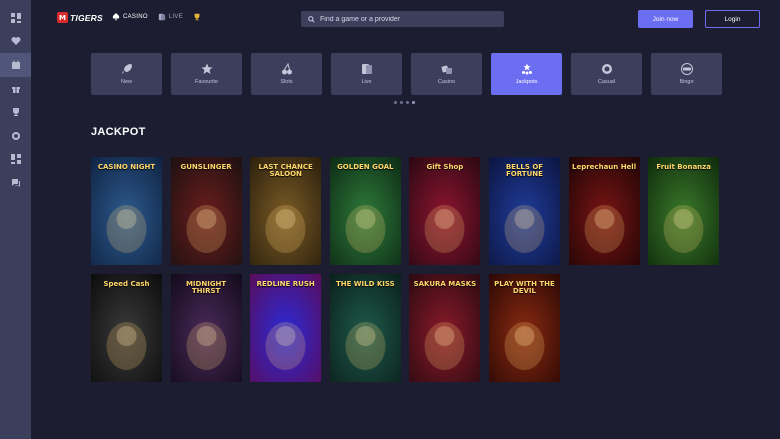 The height and width of the screenshot is (439, 780). Describe the element at coordinates (366, 82) in the screenshot. I see `tab-live-label: Live` at that location.